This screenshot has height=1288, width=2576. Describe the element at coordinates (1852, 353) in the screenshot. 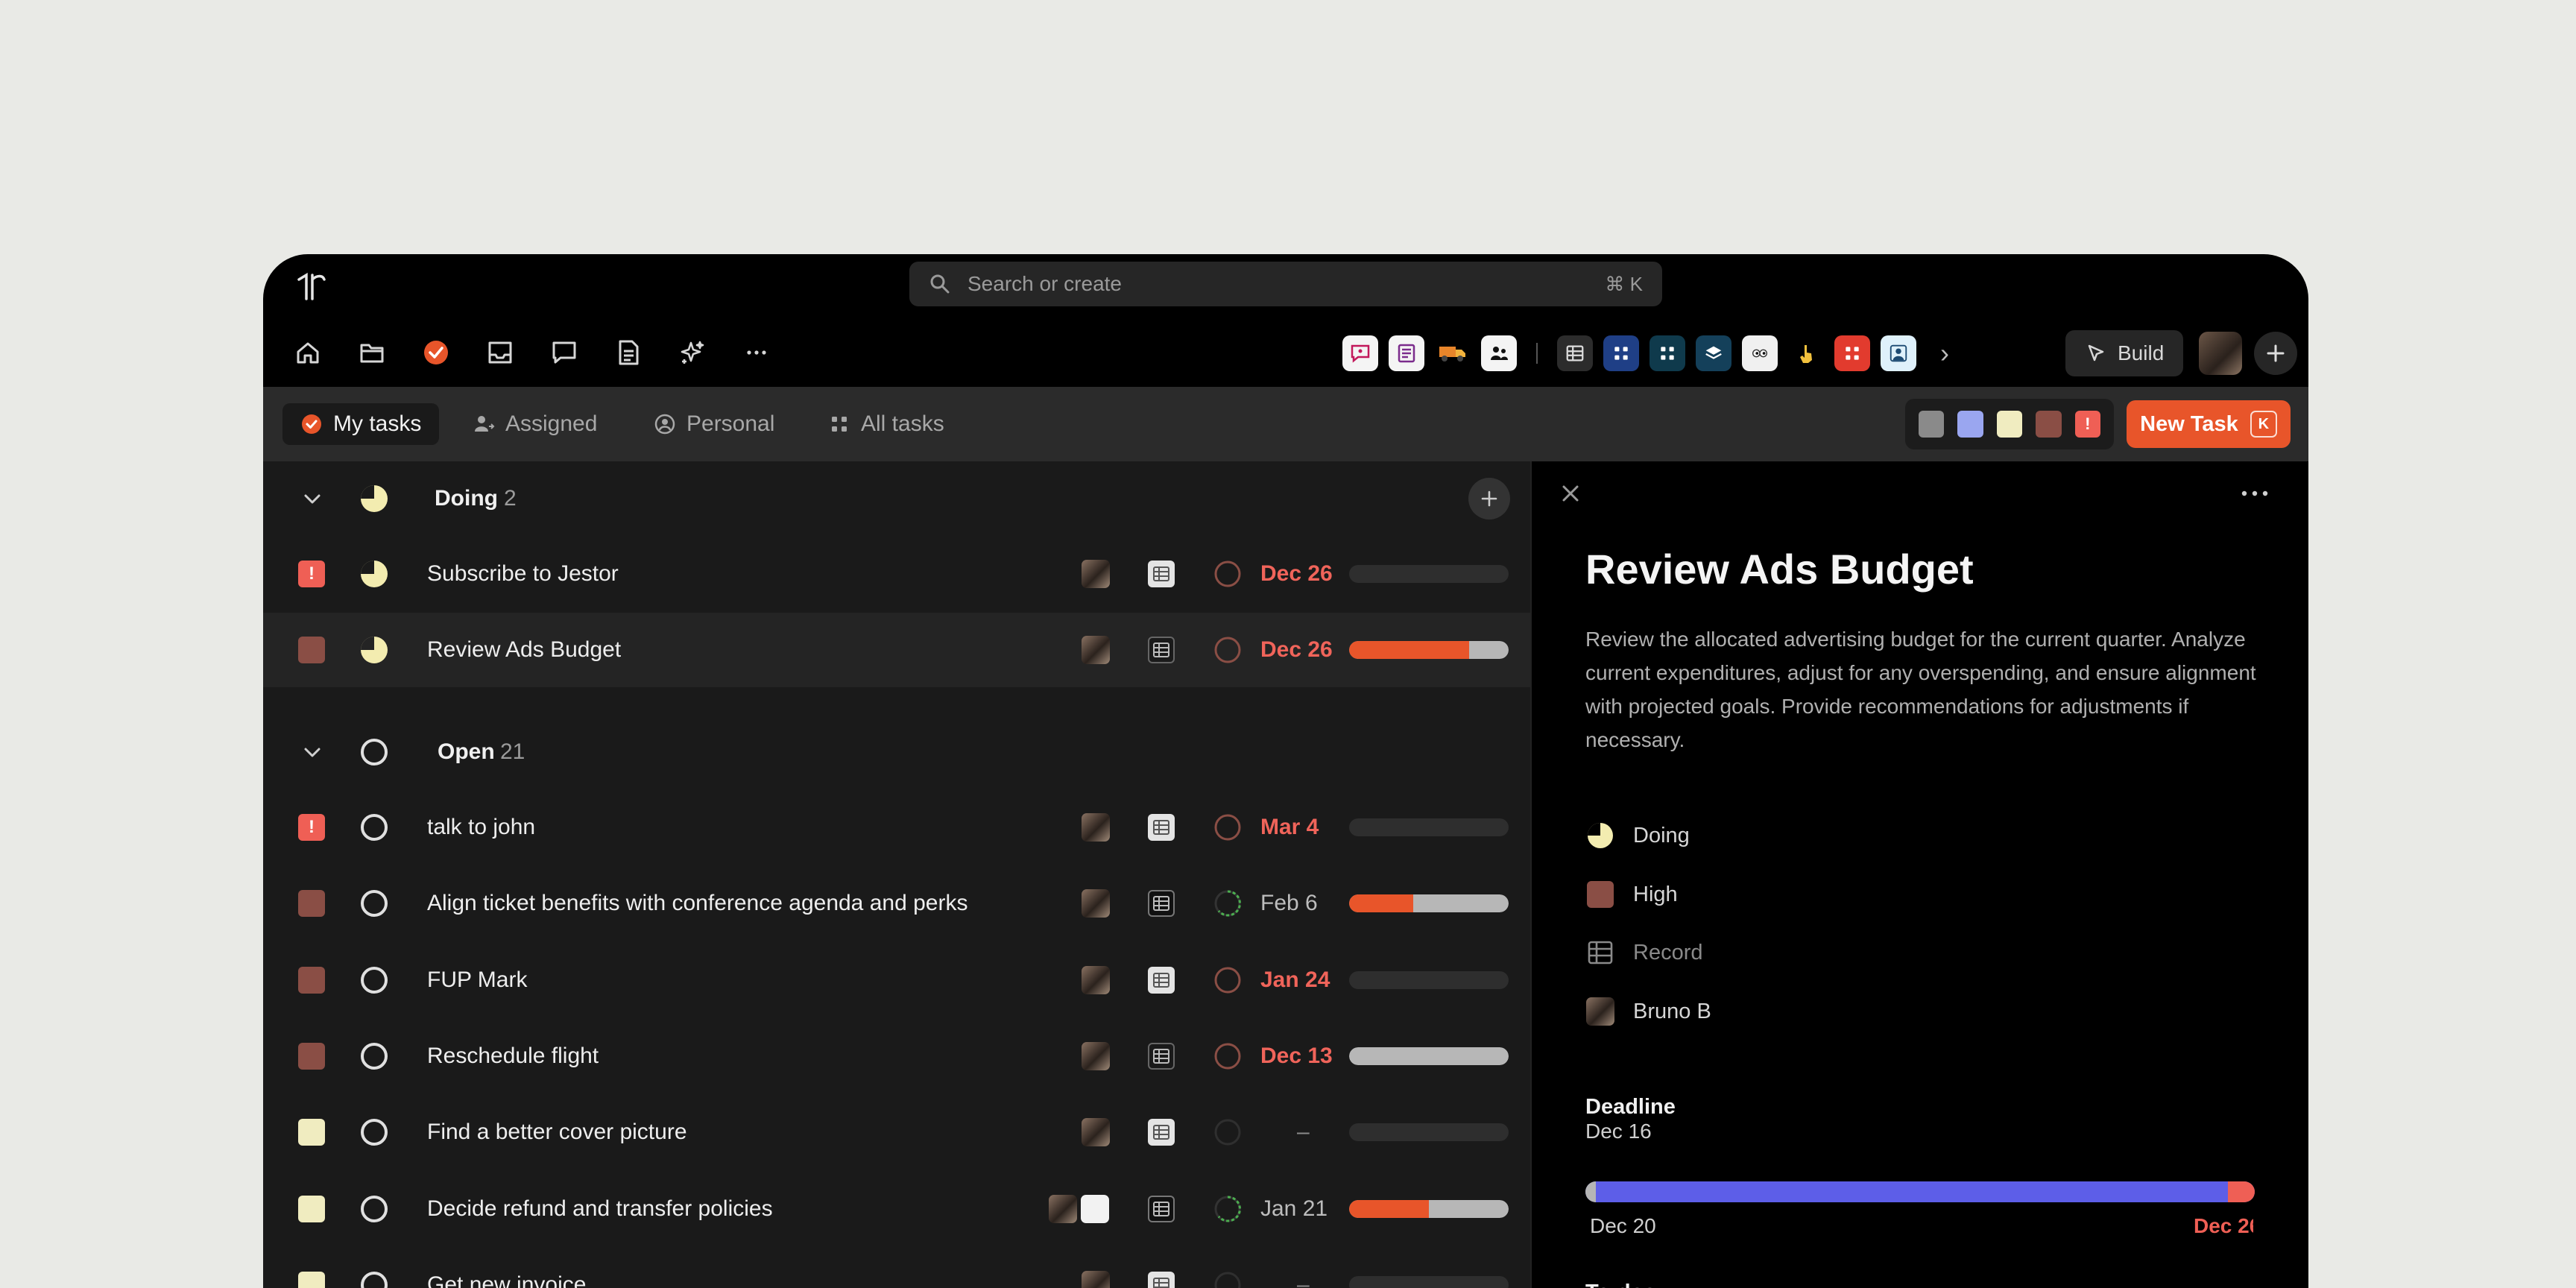

I see `app-grid-red-icon` at that location.